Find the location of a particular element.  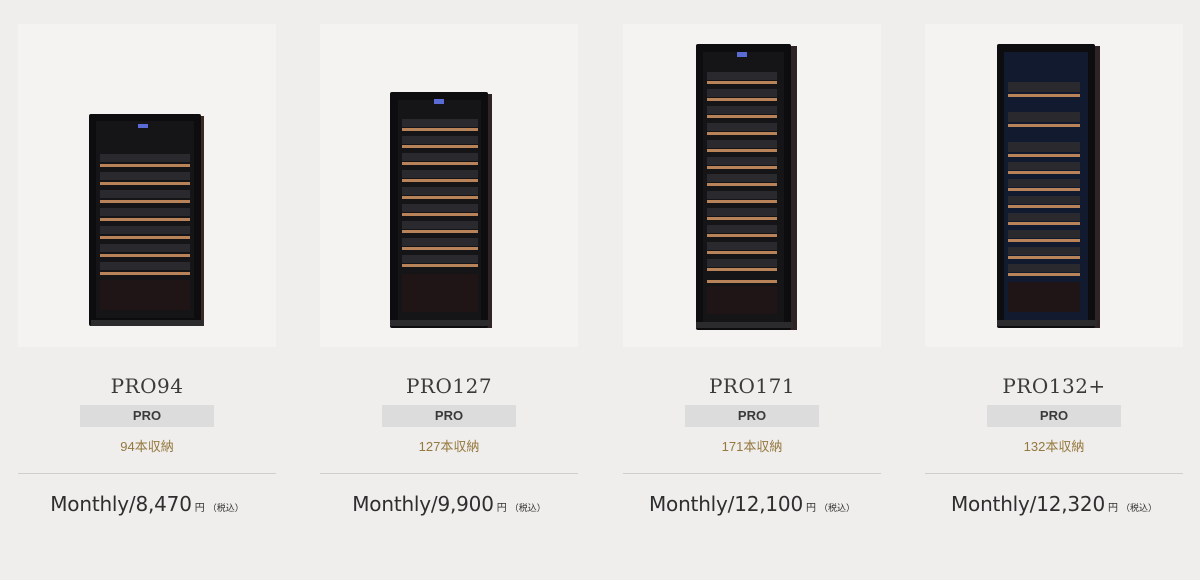

model-name: PRO171 is located at coordinates (752, 386).